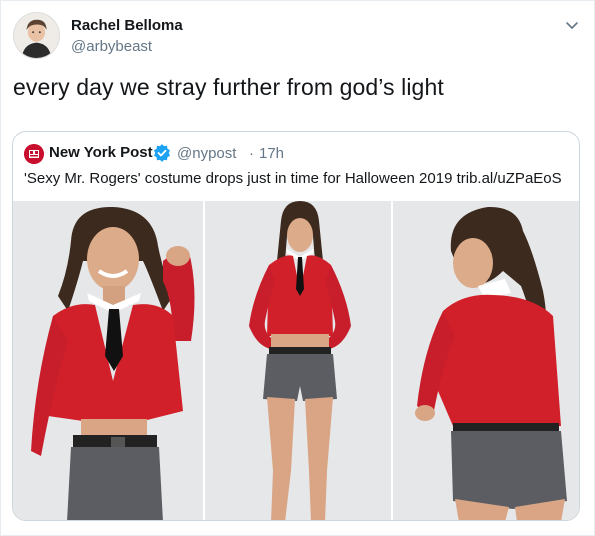  Describe the element at coordinates (572, 25) in the screenshot. I see `chevron-down-icon` at that location.